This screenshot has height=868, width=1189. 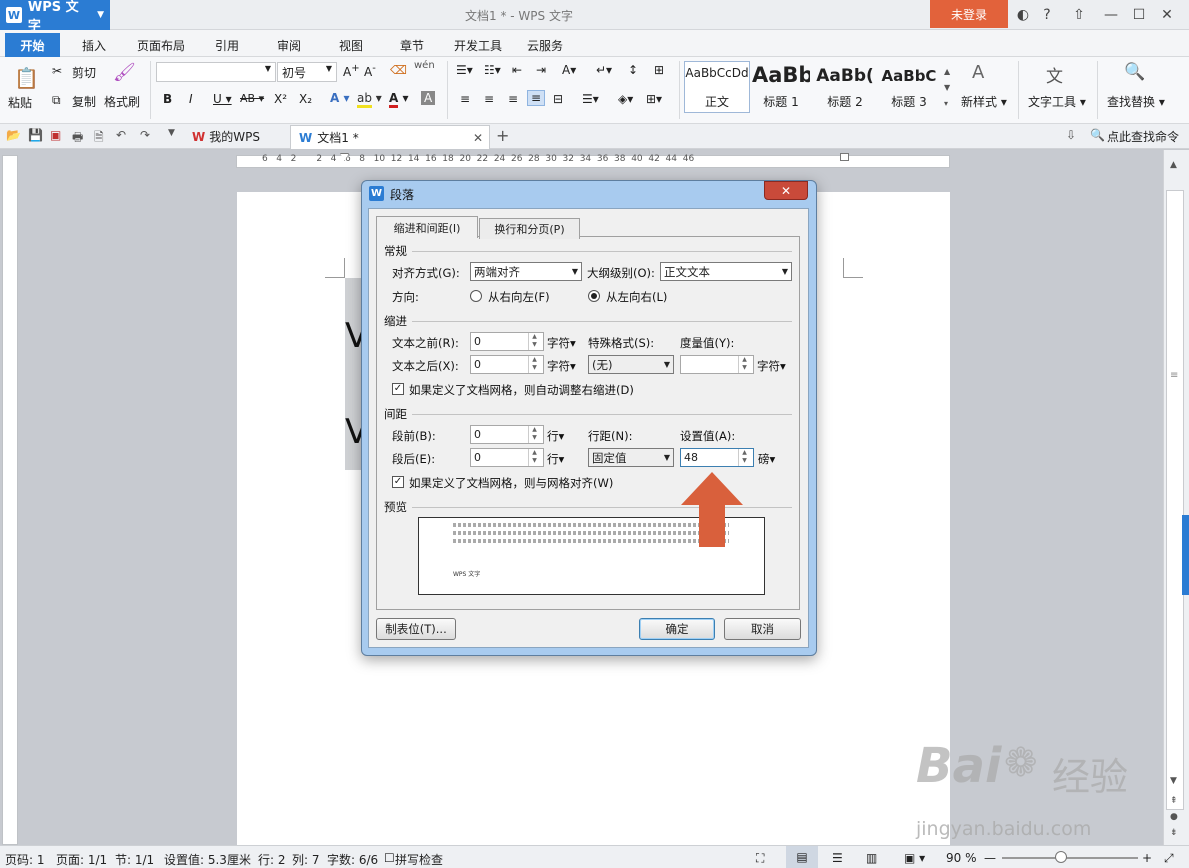 What do you see at coordinates (1070, 858) in the screenshot?
I see `zoom-slider` at bounding box center [1070, 858].